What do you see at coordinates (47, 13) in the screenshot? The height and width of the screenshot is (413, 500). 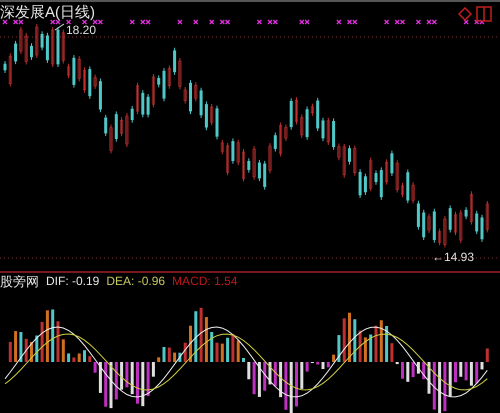 I see `chart-title: 深发展A(日线)` at bounding box center [47, 13].